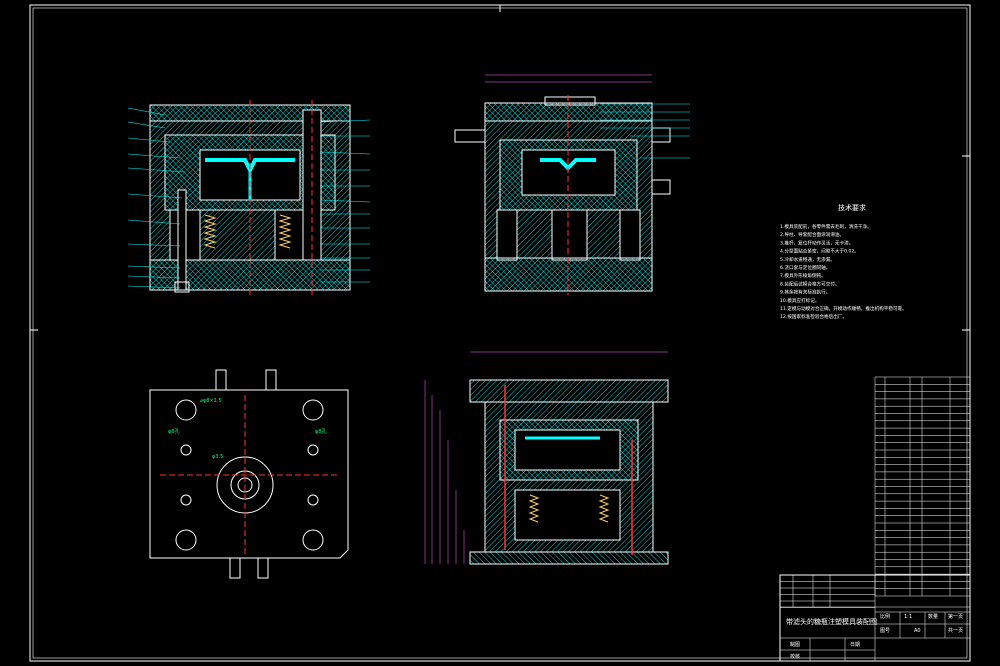 This screenshot has width=1000, height=666. I want to click on tech-note-line: 4.分型面贴合紧密，间隙不大于0.02。, so click(819, 251).